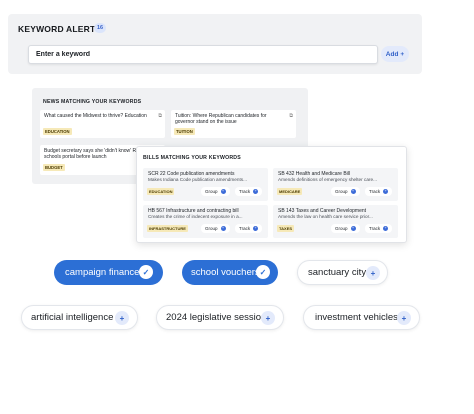 This screenshot has width=474, height=414. Describe the element at coordinates (72, 317) in the screenshot. I see `chip-label: artificial intelligence` at that location.